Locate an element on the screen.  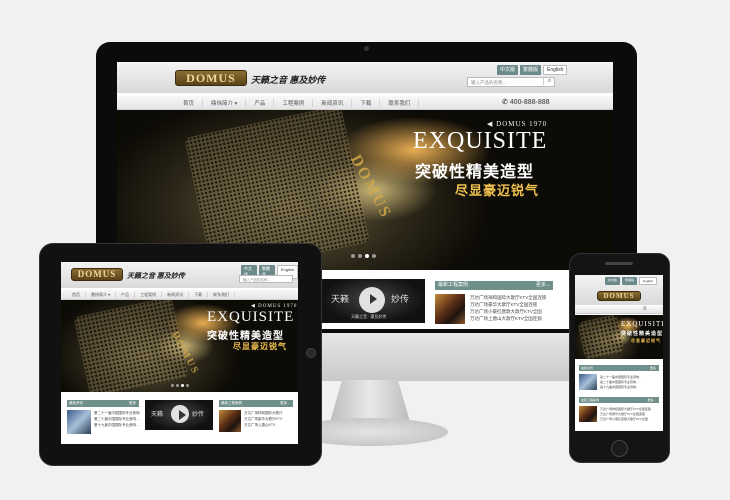
tablet-nav-items: 首页 鼎炜简介 ▾ 产品 工程案例 新闻资讯 下载 联系我们 is located at coordinates (151, 295).